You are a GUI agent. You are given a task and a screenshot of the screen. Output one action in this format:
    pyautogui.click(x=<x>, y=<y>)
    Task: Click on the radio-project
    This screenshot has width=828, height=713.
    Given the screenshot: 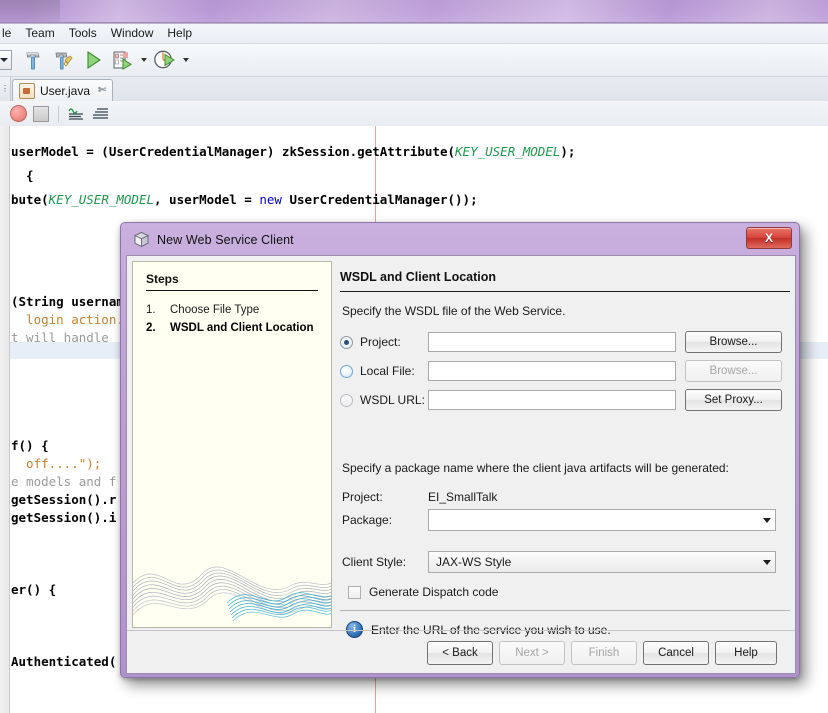 What is the action you would take?
    pyautogui.click(x=346, y=342)
    